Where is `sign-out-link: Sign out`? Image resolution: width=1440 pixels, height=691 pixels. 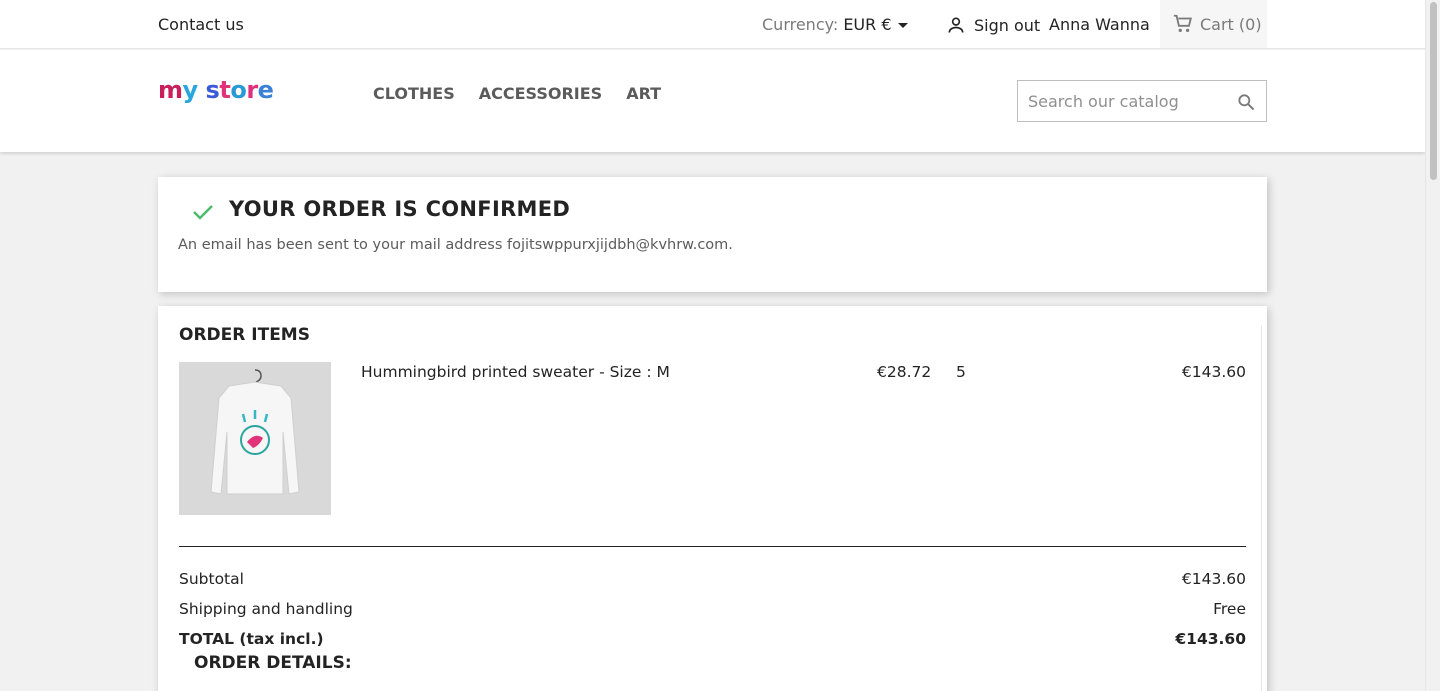
sign-out-link: Sign out is located at coordinates (993, 25).